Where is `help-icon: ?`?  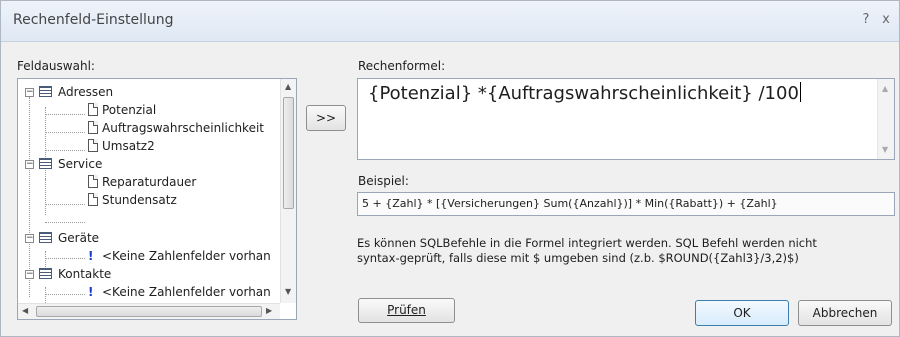 help-icon: ? is located at coordinates (866, 19).